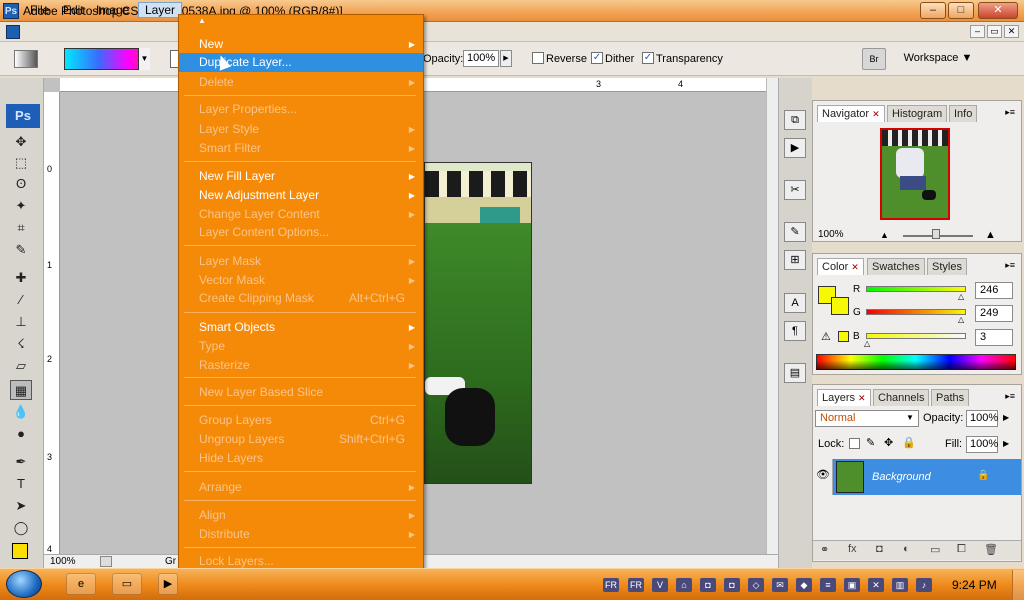 Image resolution: width=1024 pixels, height=600 pixels. Describe the element at coordinates (168, 584) in the screenshot. I see `media-taskbar-icon: ▶` at that location.